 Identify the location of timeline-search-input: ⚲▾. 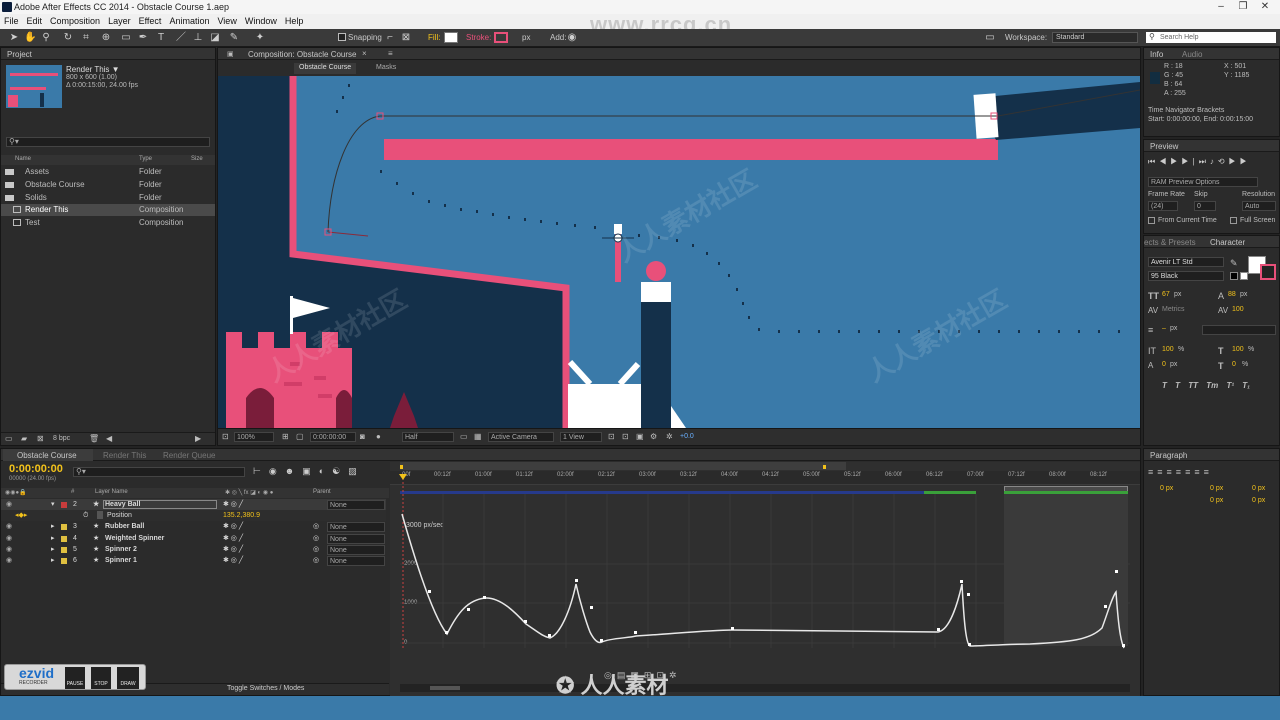
(159, 472).